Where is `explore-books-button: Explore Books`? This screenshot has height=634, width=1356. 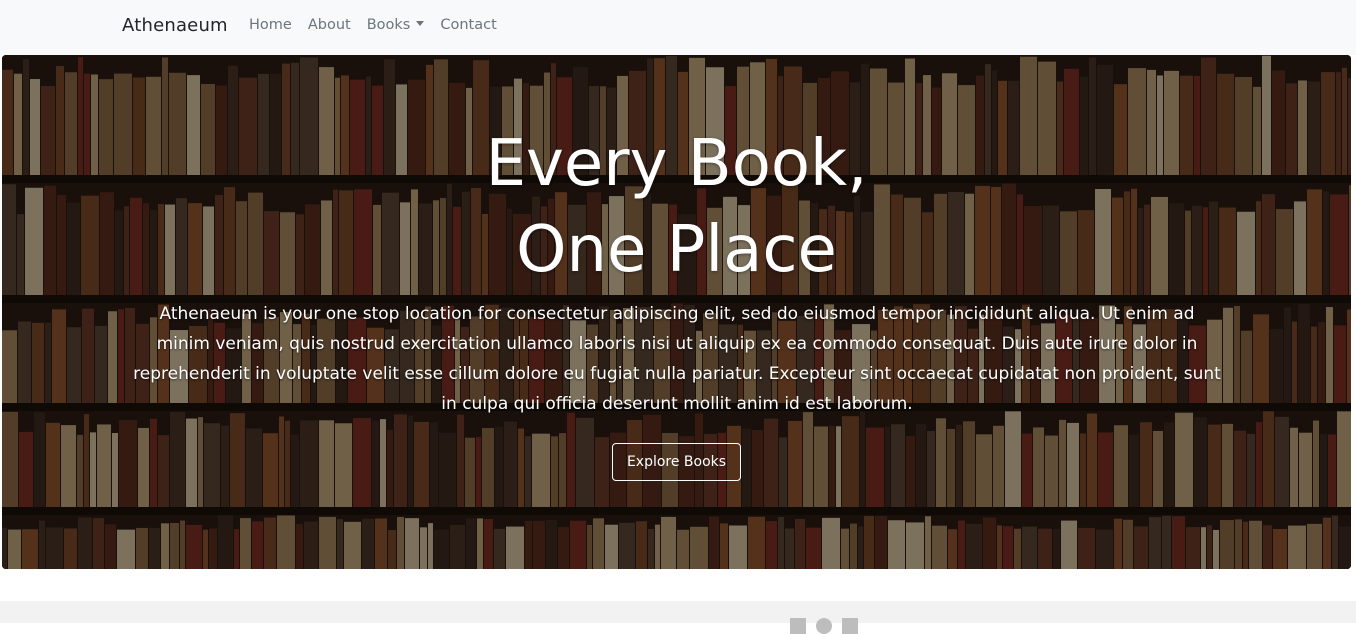 explore-books-button: Explore Books is located at coordinates (676, 462).